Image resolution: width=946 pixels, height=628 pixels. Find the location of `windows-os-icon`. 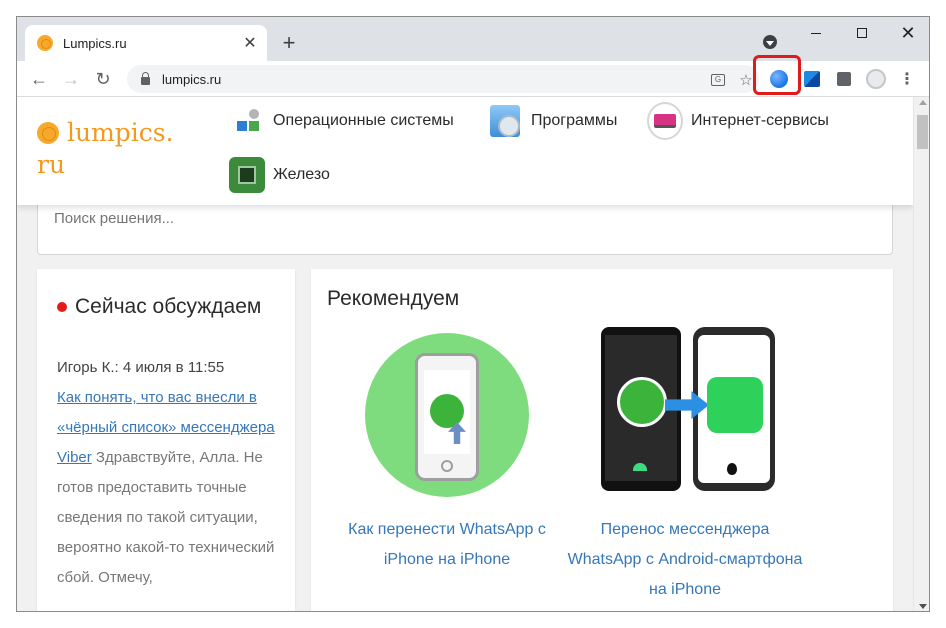

windows-os-icon is located at coordinates (247, 121).